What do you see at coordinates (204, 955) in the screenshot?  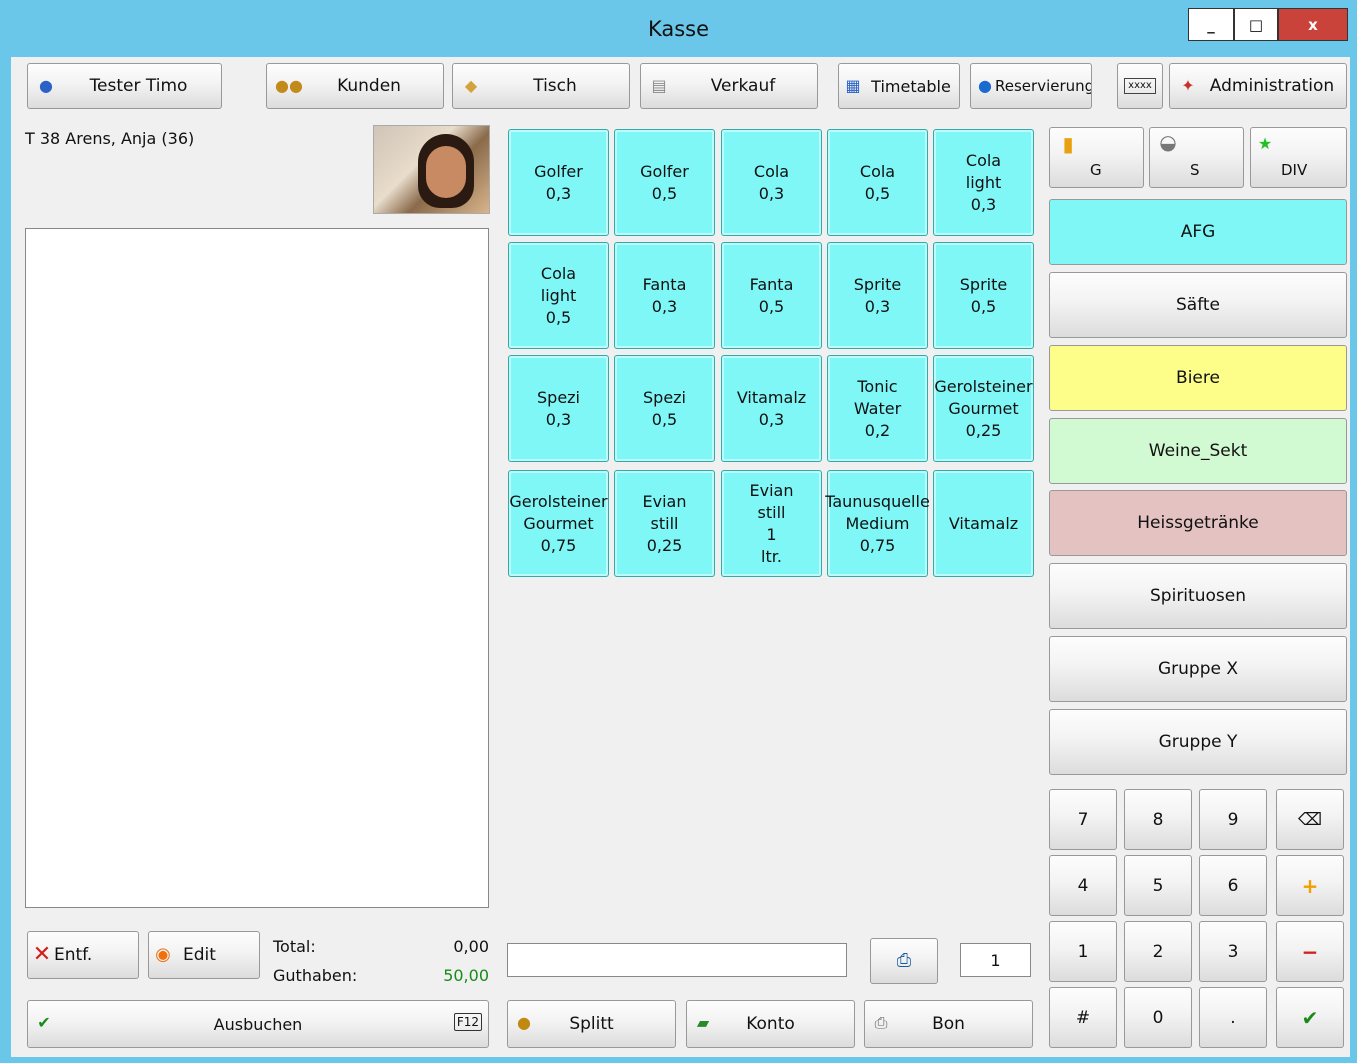 I see `edit-button: ◉ Edit` at bounding box center [204, 955].